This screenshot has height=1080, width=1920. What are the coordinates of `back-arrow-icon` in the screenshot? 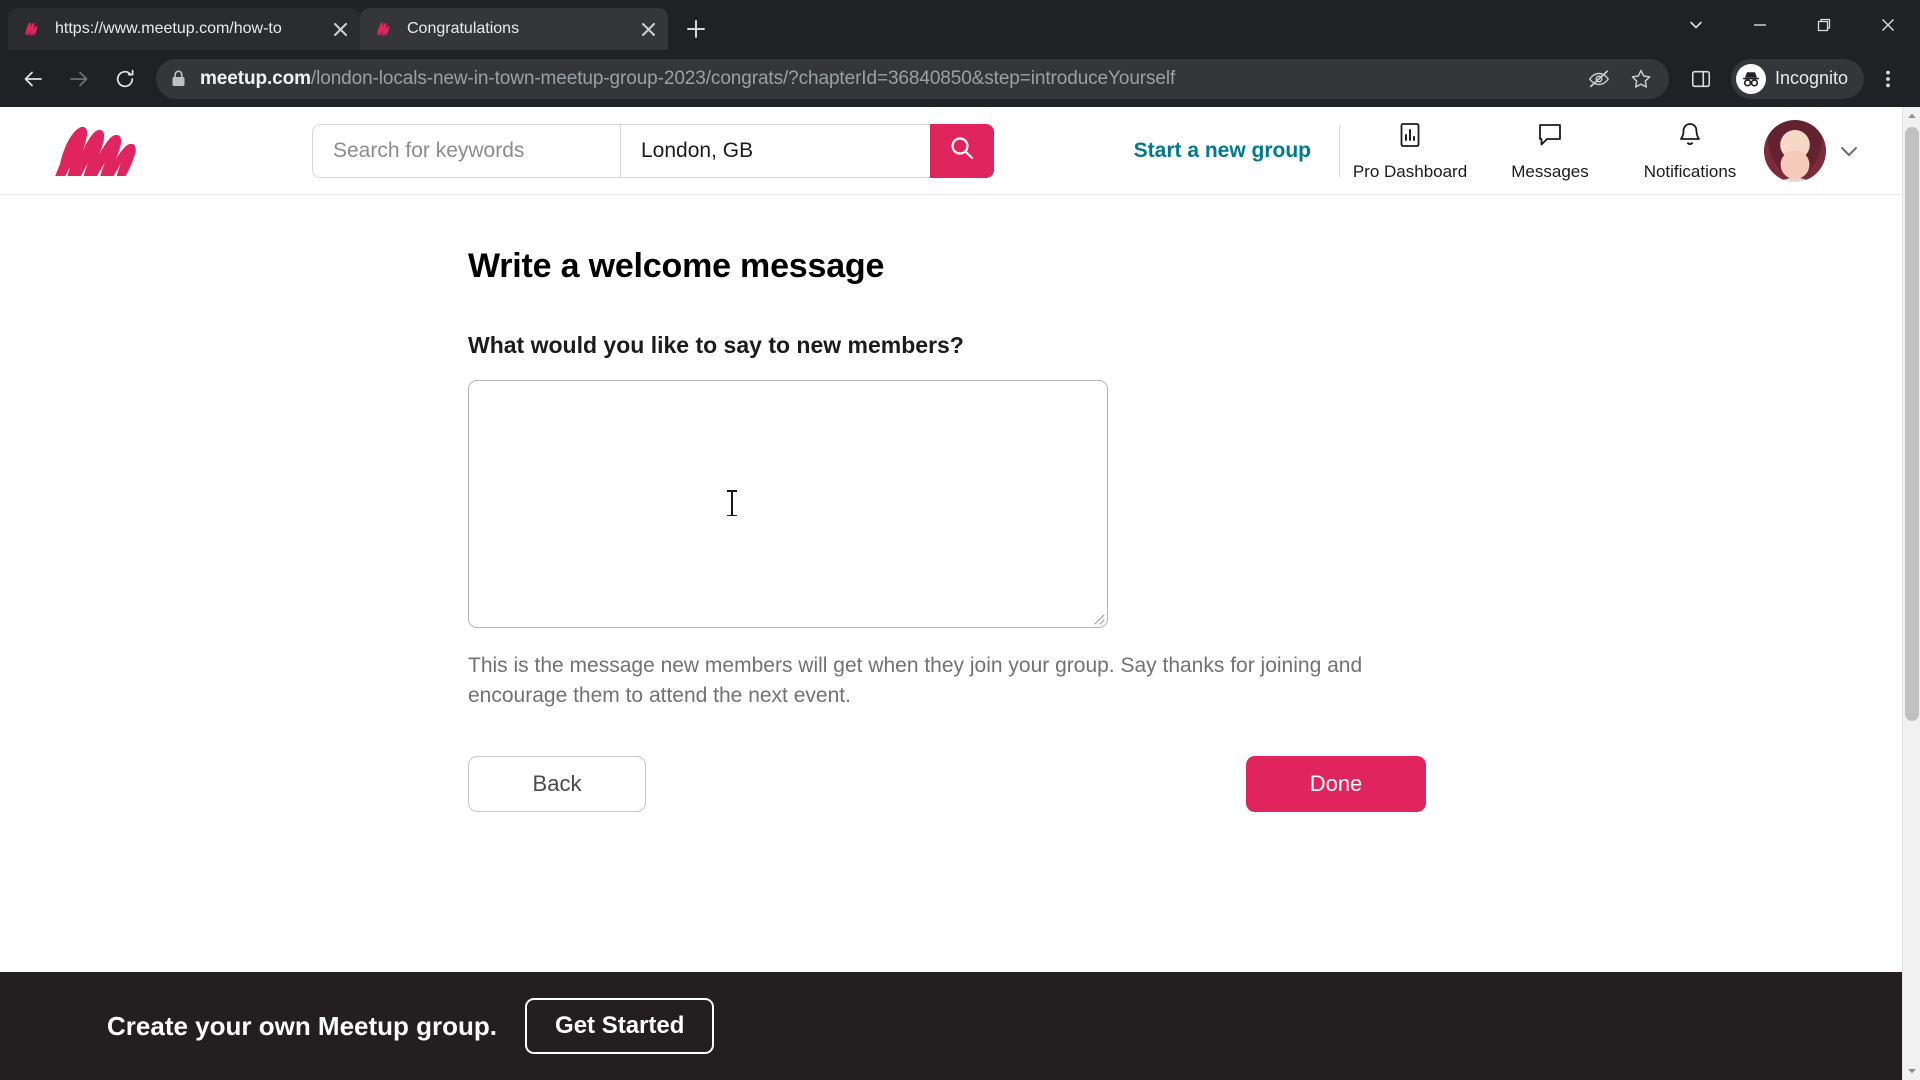 It's located at (33, 79).